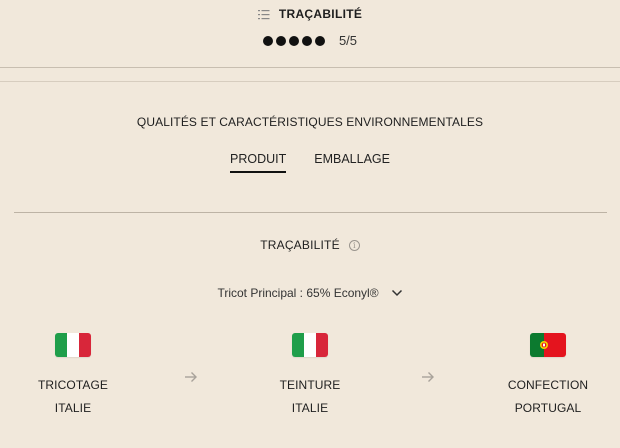 Image resolution: width=620 pixels, height=448 pixels. What do you see at coordinates (548, 385) in the screenshot?
I see `step-label: CONFECTION` at bounding box center [548, 385].